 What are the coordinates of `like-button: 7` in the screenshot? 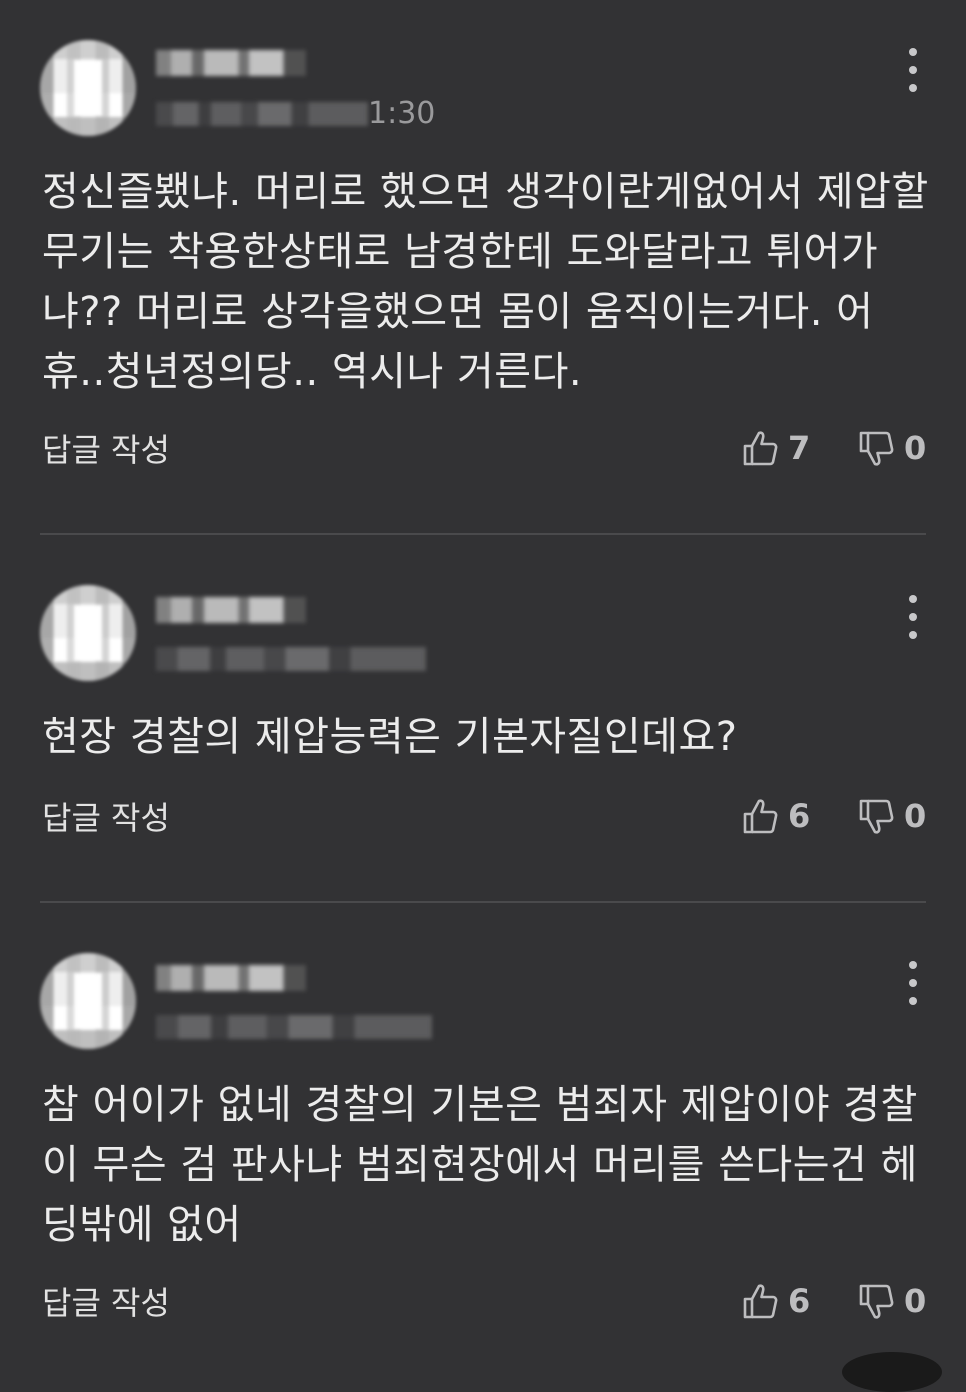 It's located at (776, 448).